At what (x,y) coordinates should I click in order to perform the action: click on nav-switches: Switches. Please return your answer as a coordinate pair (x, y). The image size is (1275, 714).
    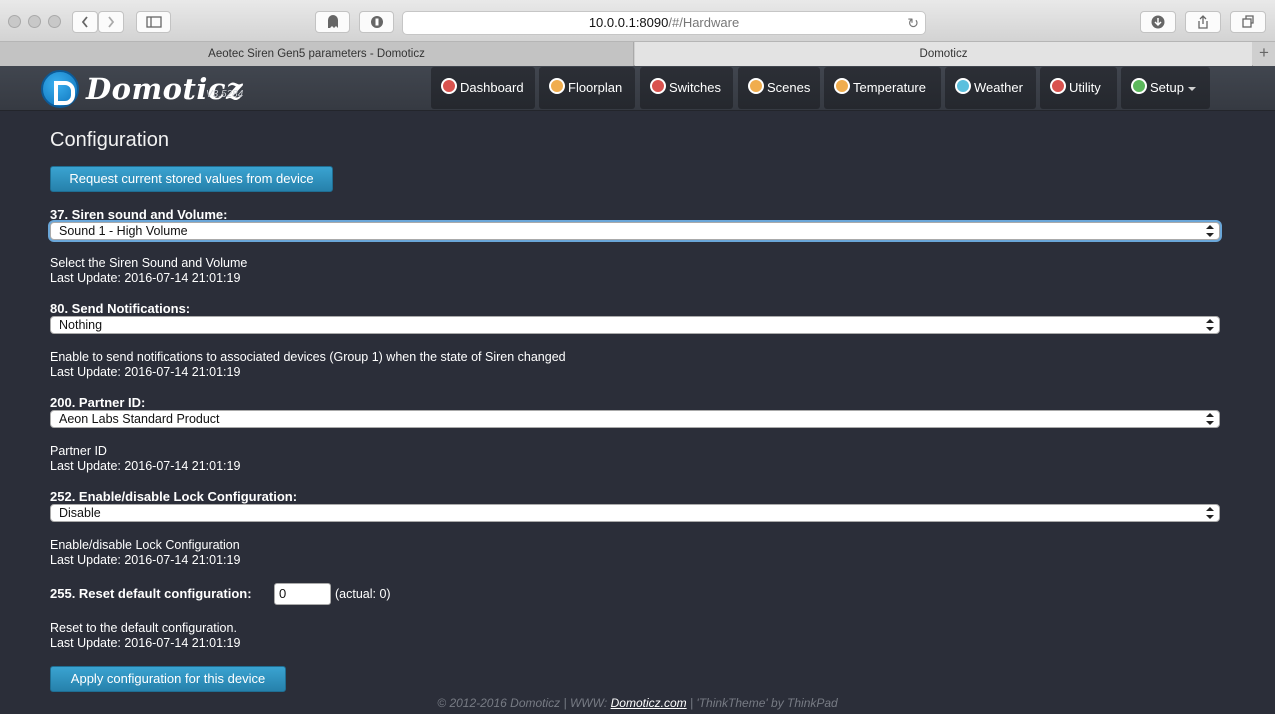
    Looking at the image, I should click on (686, 88).